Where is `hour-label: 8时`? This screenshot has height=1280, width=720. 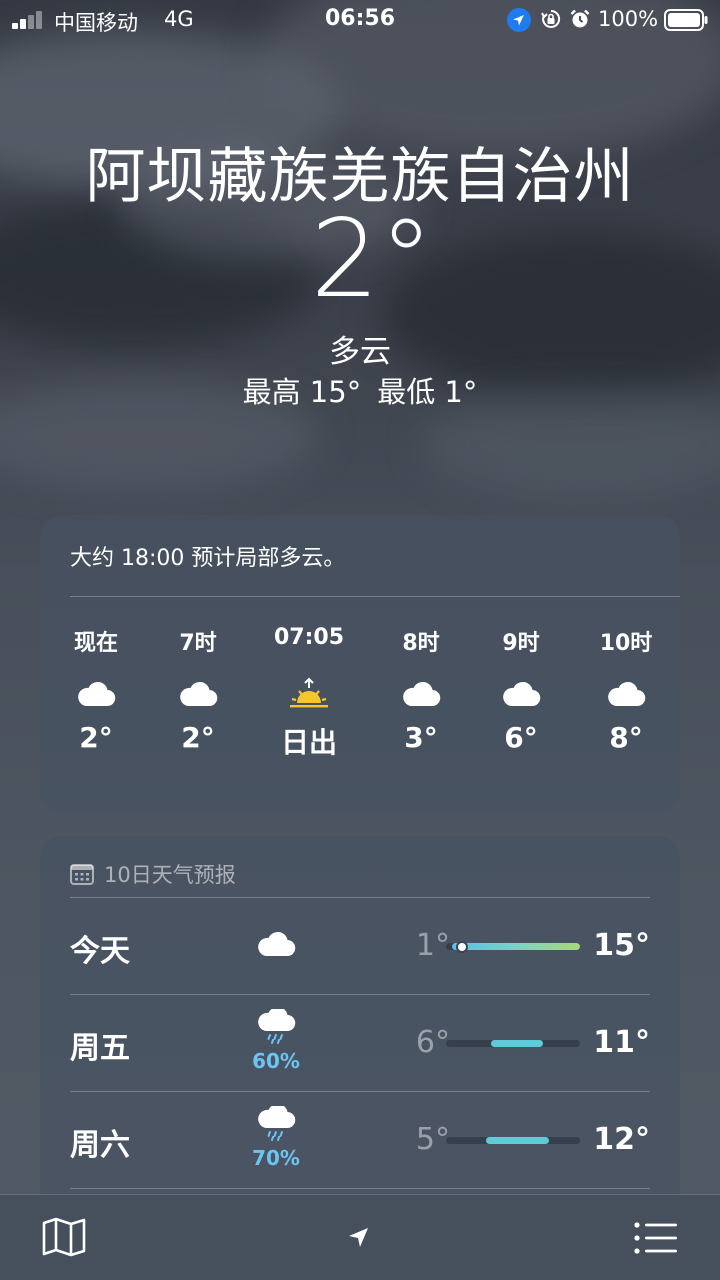 hour-label: 8时 is located at coordinates (421, 643).